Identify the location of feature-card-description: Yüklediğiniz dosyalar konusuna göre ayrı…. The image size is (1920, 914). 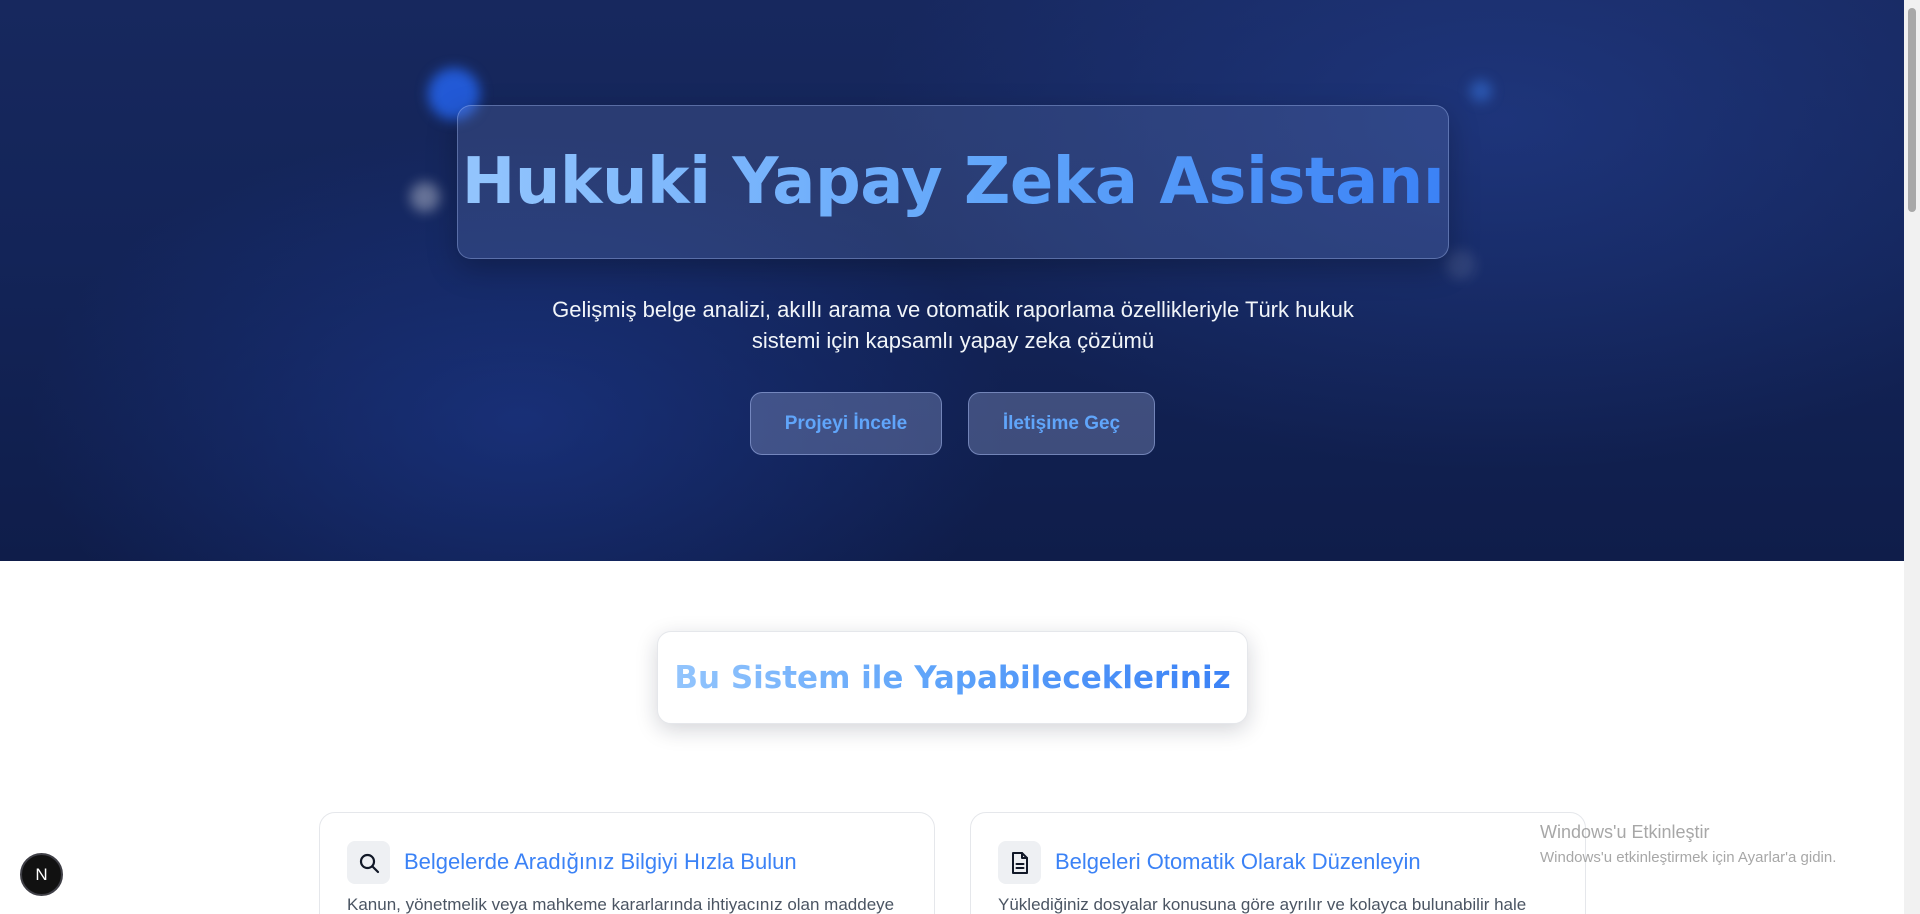
(1262, 904).